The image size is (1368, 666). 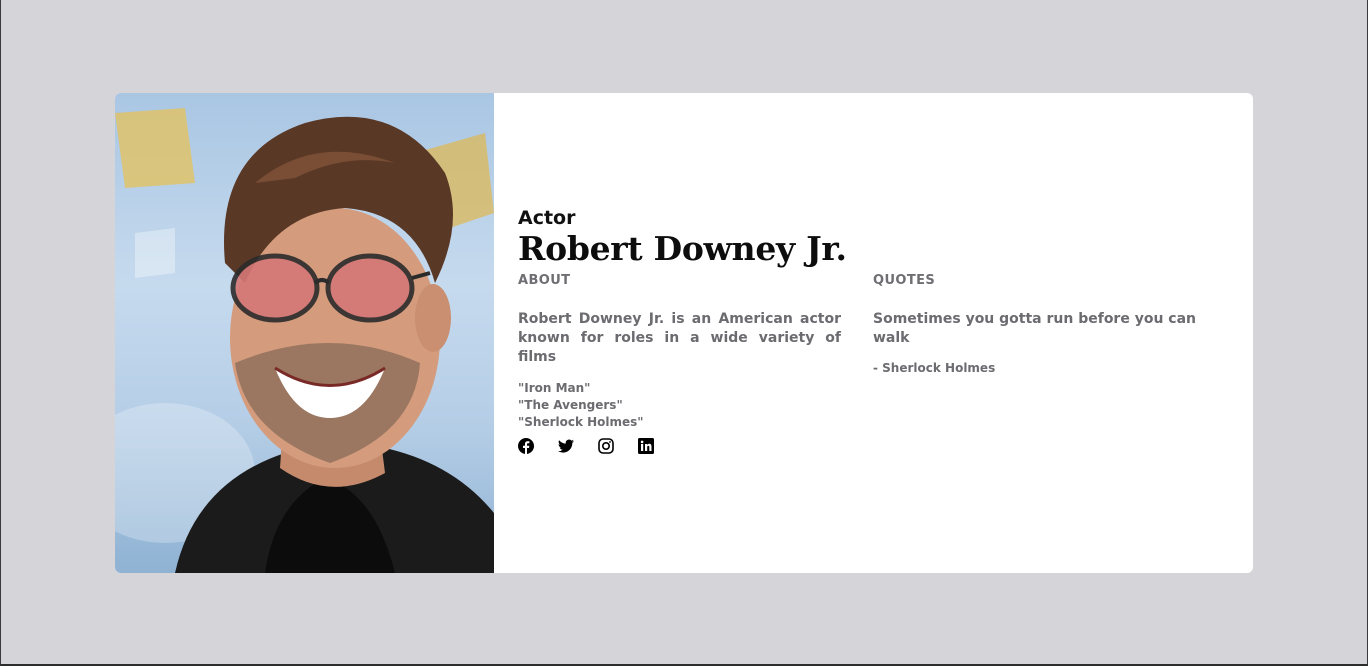 What do you see at coordinates (646, 446) in the screenshot?
I see `linkedin-icon` at bounding box center [646, 446].